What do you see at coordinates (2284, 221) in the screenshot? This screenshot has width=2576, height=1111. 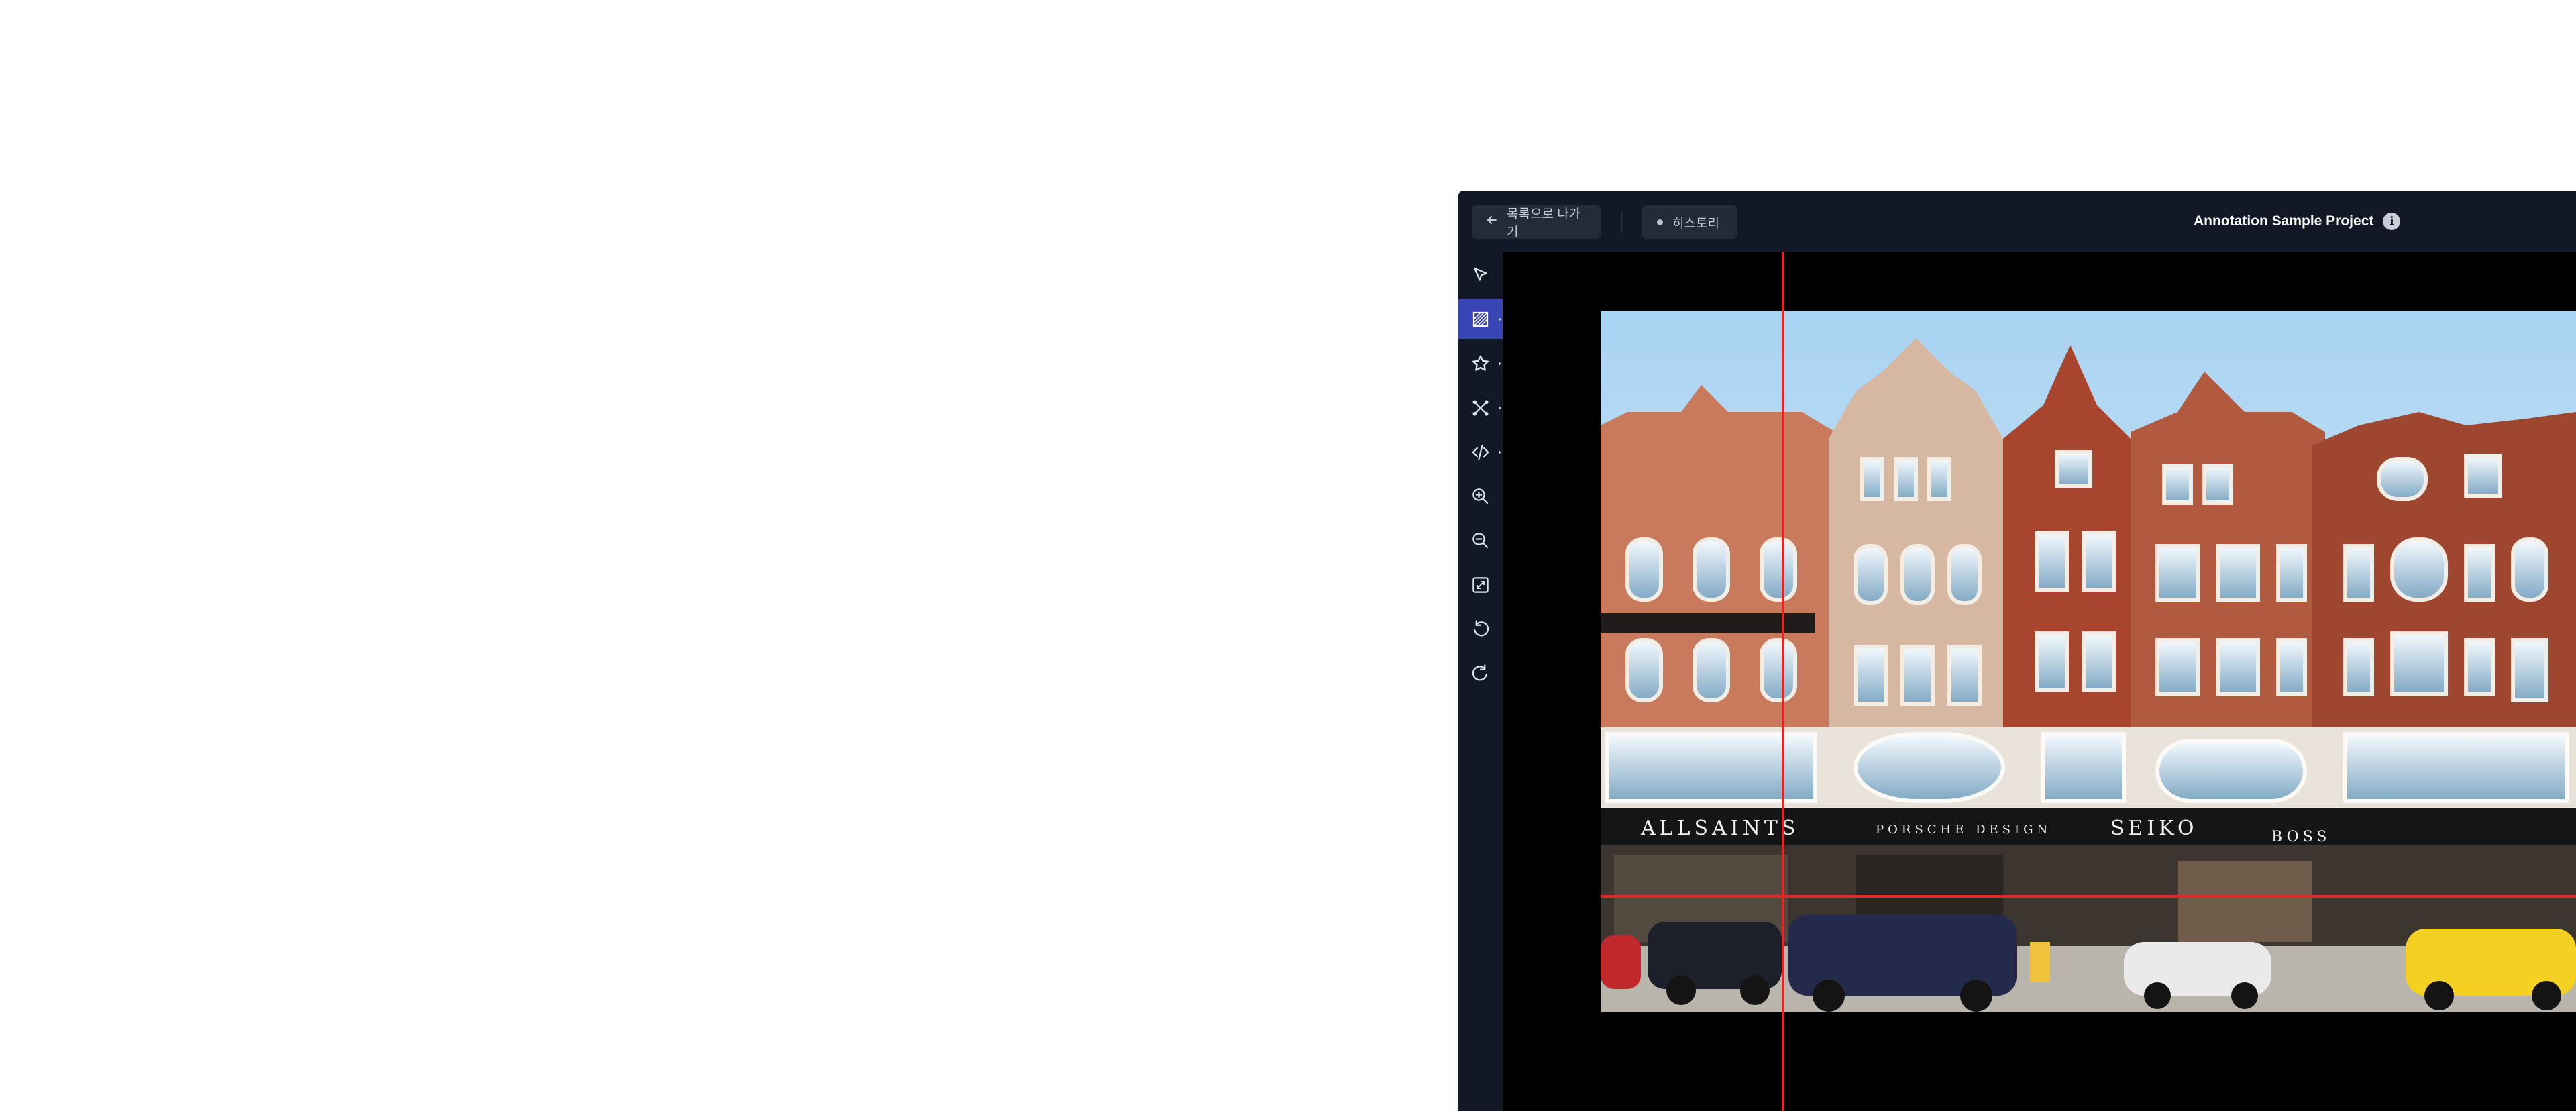 I see `project-title: Annotation Sample Project` at bounding box center [2284, 221].